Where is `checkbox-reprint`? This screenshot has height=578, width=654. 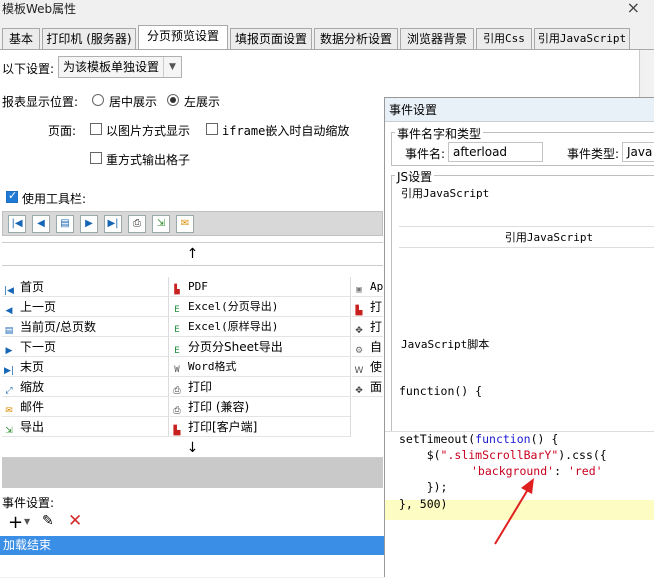 checkbox-reprint is located at coordinates (96, 158).